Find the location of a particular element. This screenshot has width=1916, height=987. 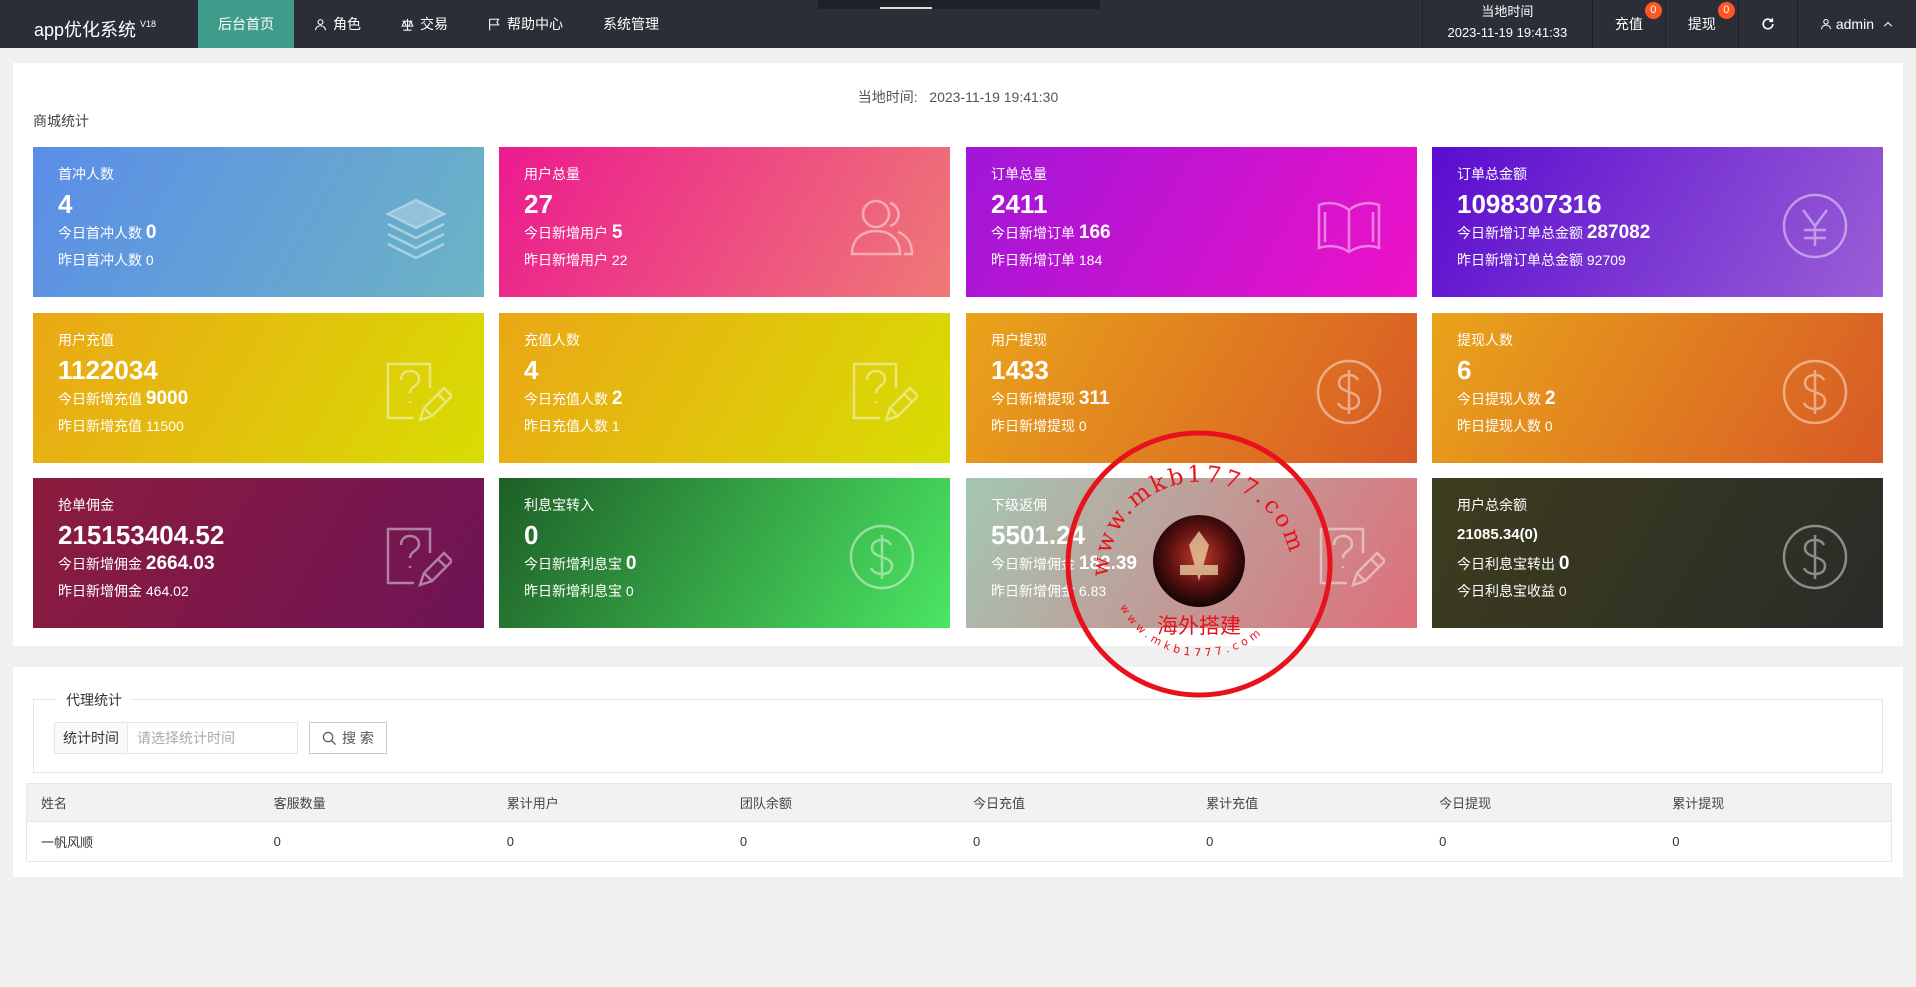

chevron-up-icon is located at coordinates (1888, 24).